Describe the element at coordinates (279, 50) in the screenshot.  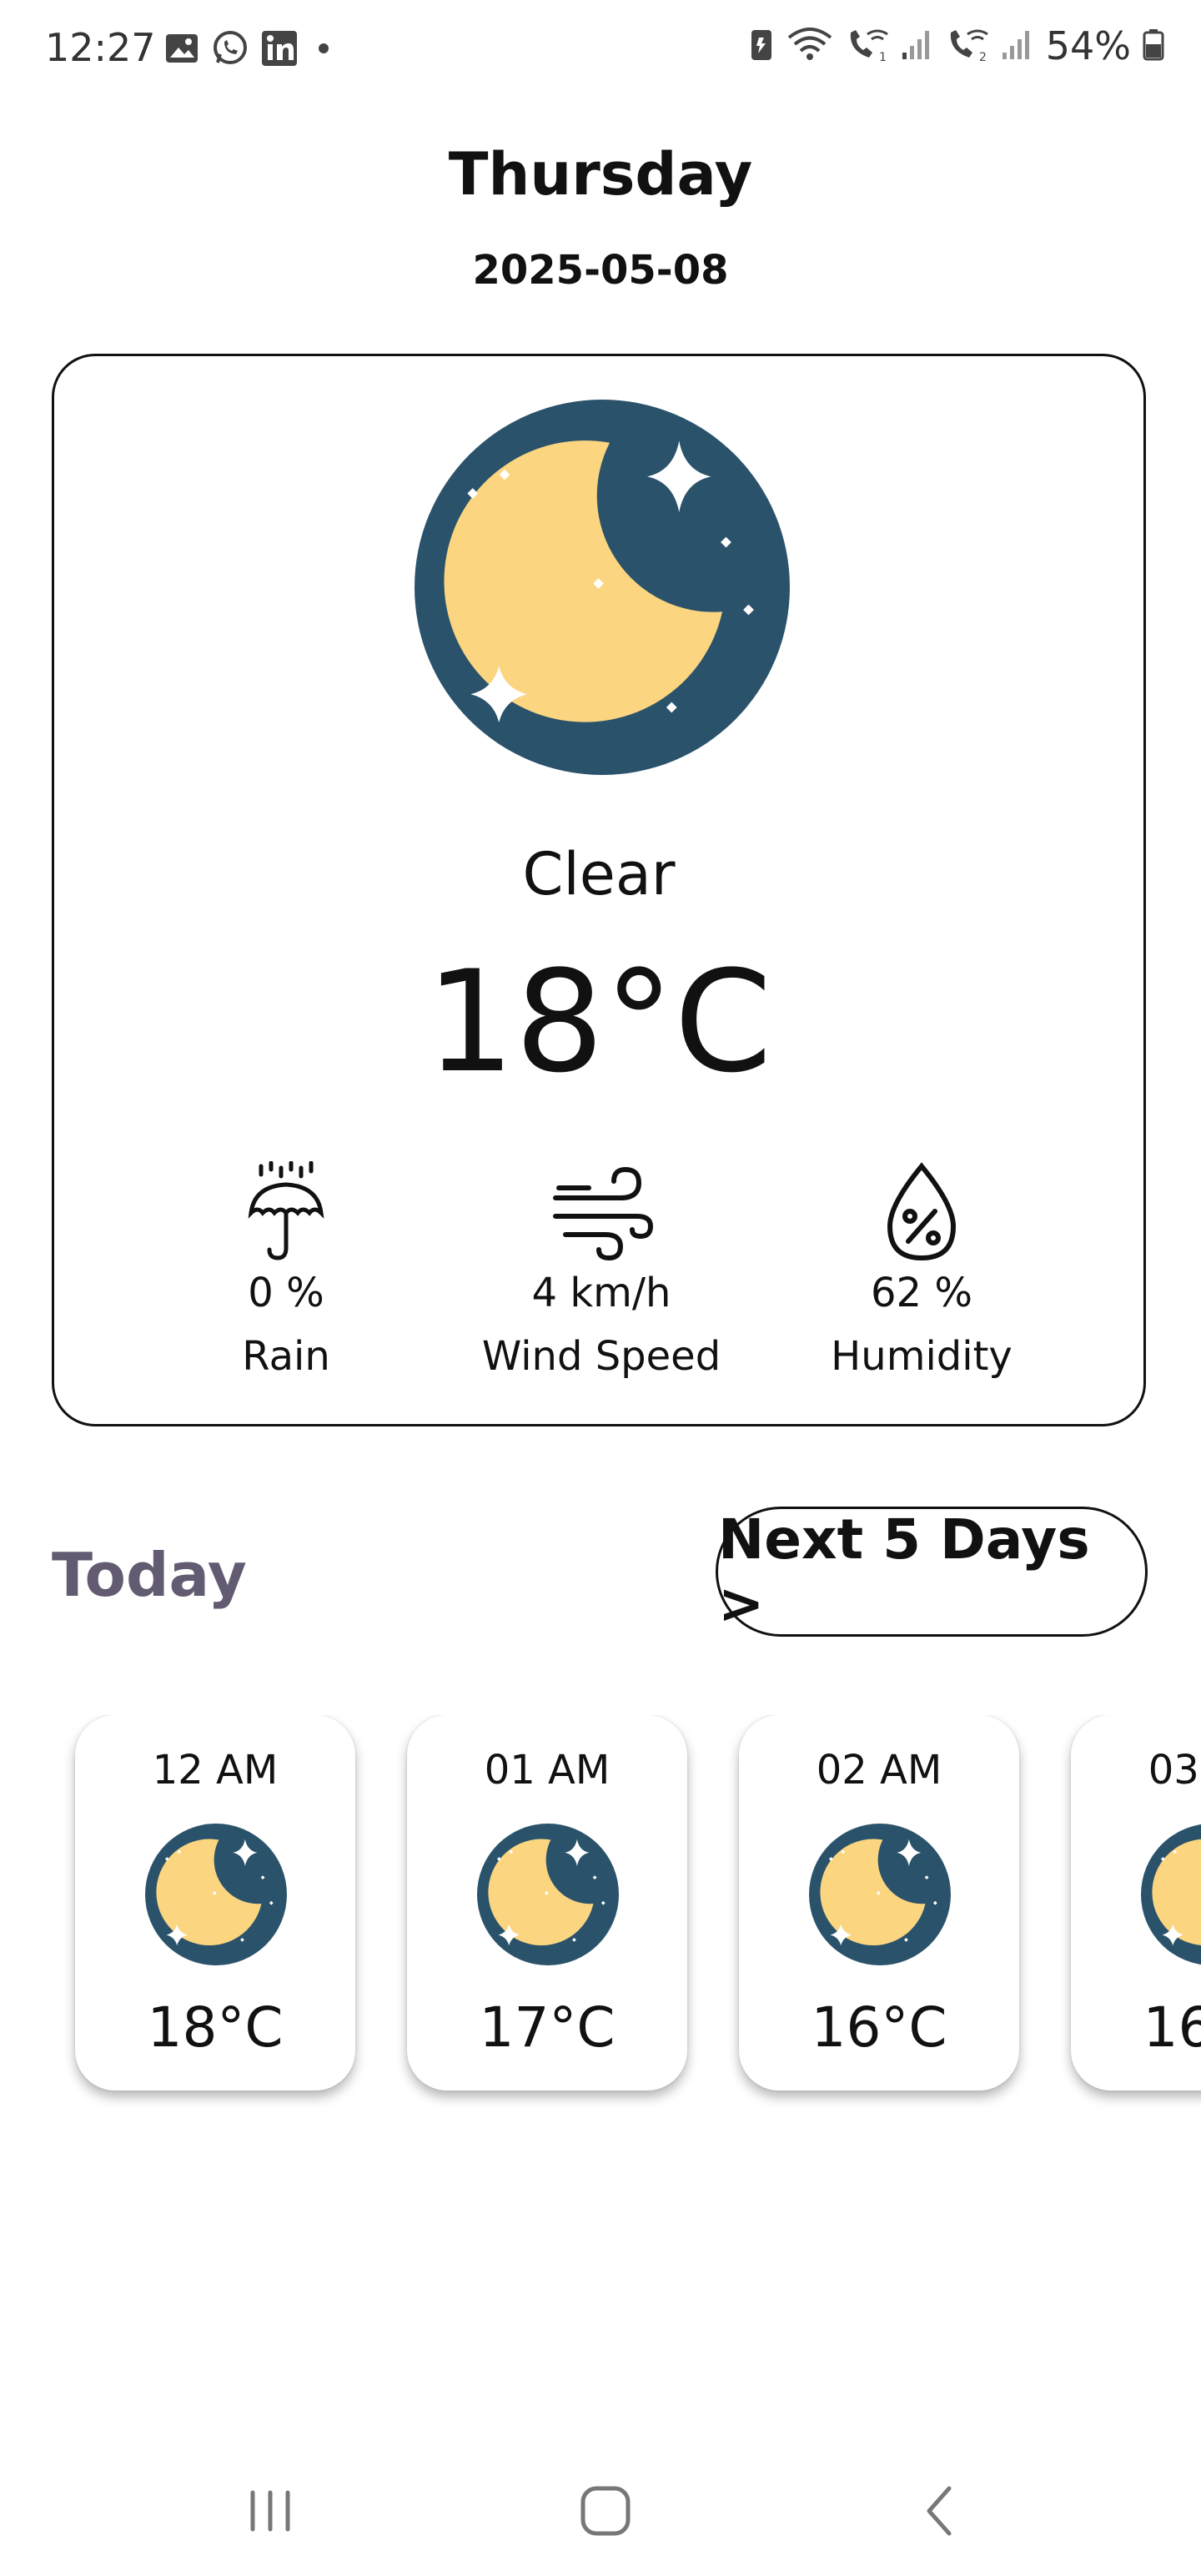
I see `linkedin-icon` at that location.